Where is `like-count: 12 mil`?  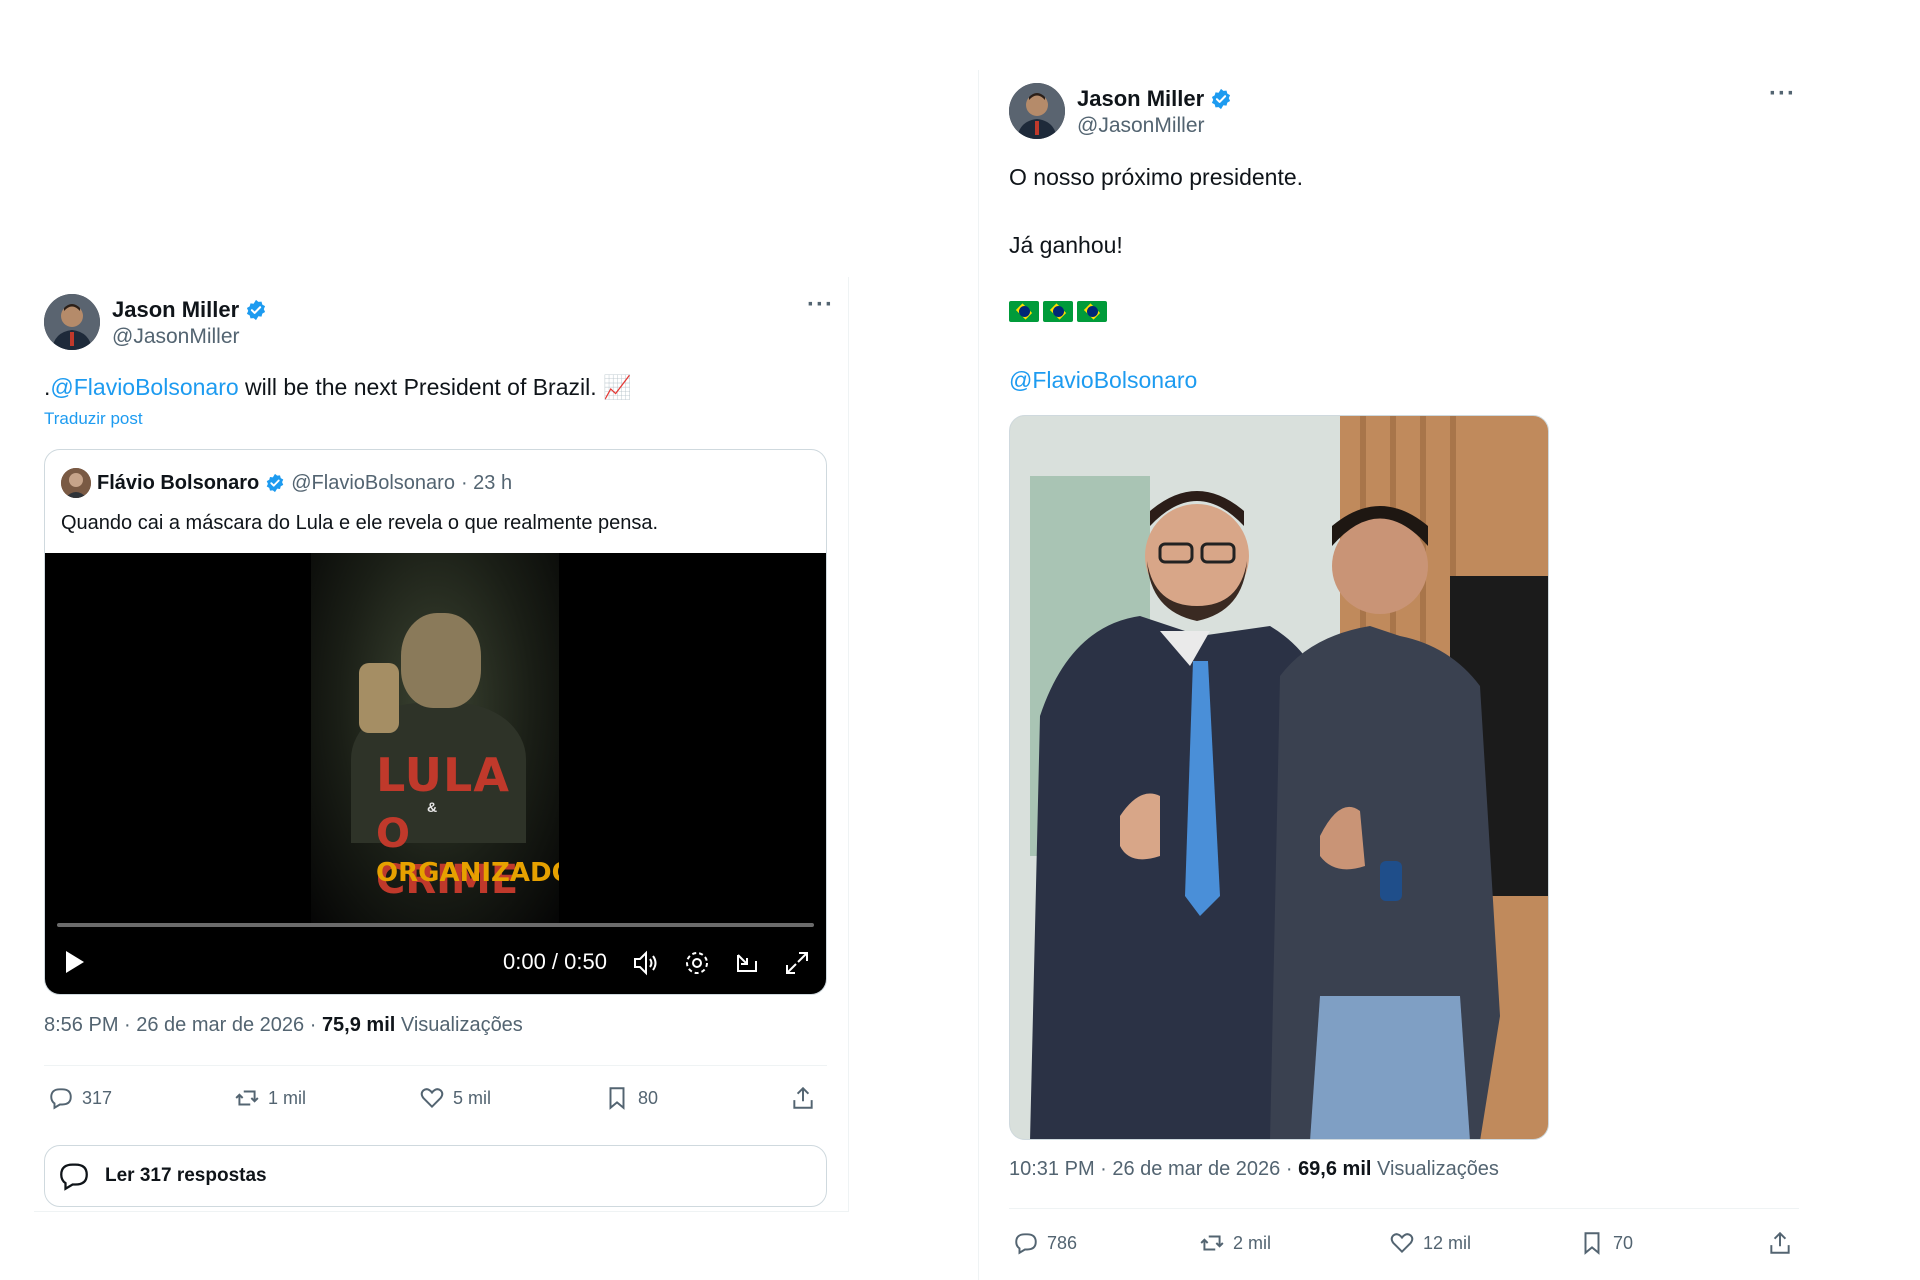
like-count: 12 mil is located at coordinates (1447, 1242).